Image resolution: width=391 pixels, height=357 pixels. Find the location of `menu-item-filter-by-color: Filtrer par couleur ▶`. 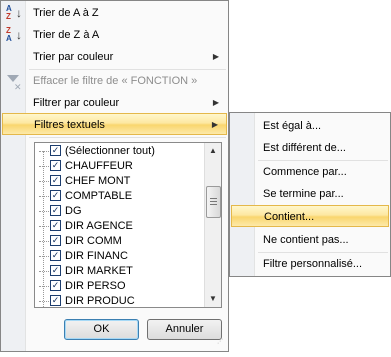

menu-item-filter-by-color: Filtrer par couleur ▶ is located at coordinates (114, 103).